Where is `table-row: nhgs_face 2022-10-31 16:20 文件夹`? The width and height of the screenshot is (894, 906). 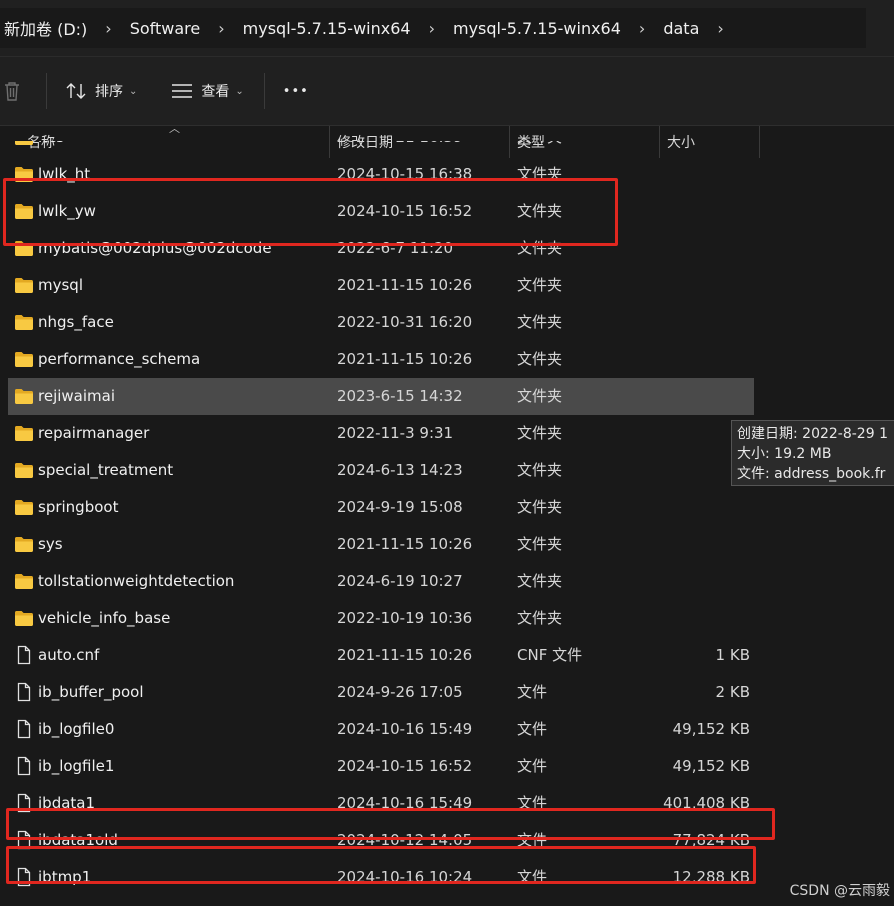 table-row: nhgs_face 2022-10-31 16:20 文件夹 is located at coordinates (381, 322).